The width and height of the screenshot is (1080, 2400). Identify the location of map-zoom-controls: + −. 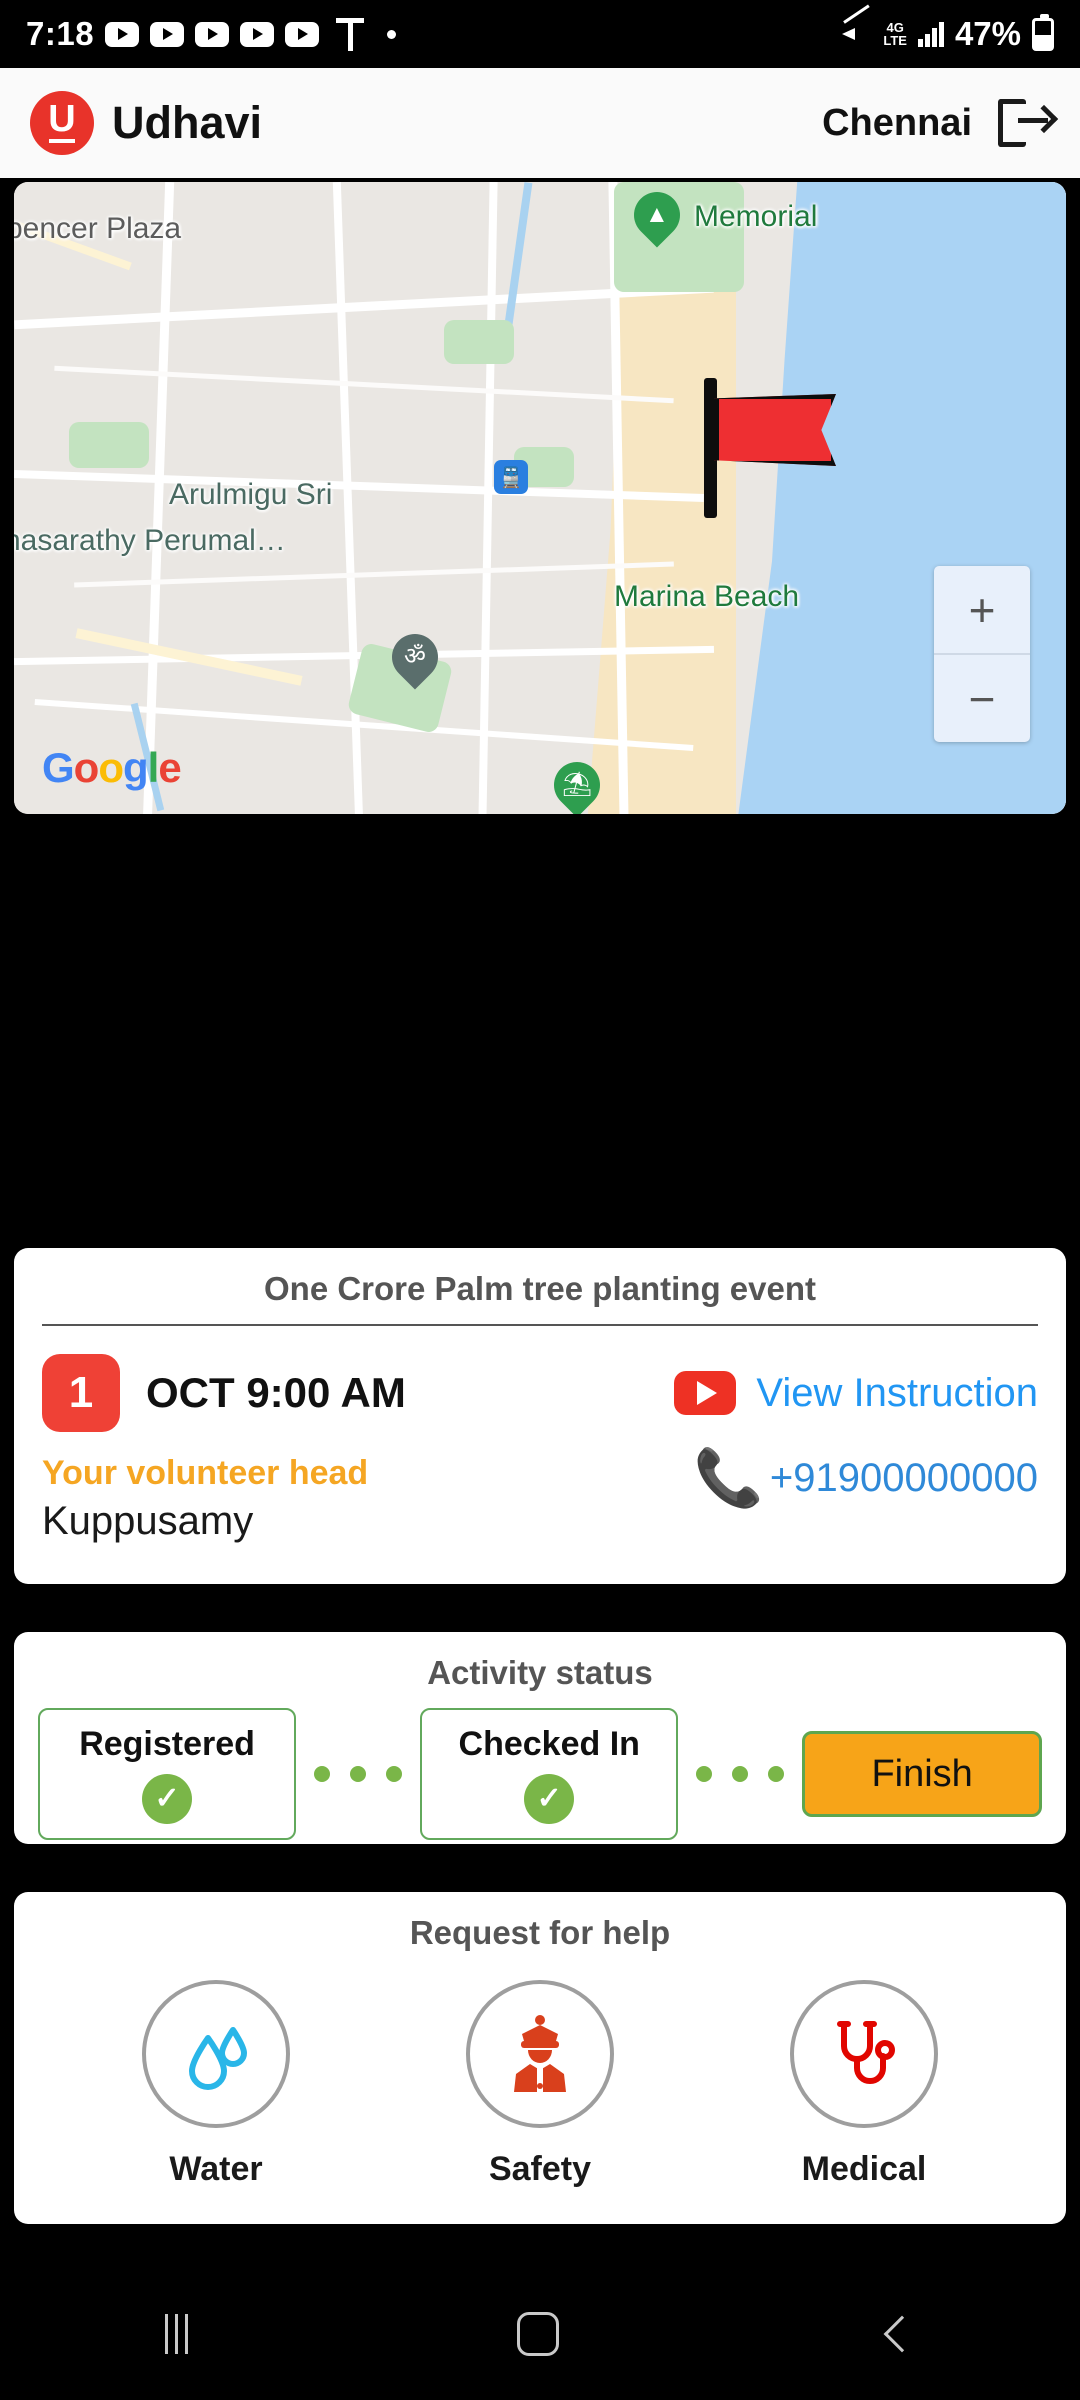
(982, 654).